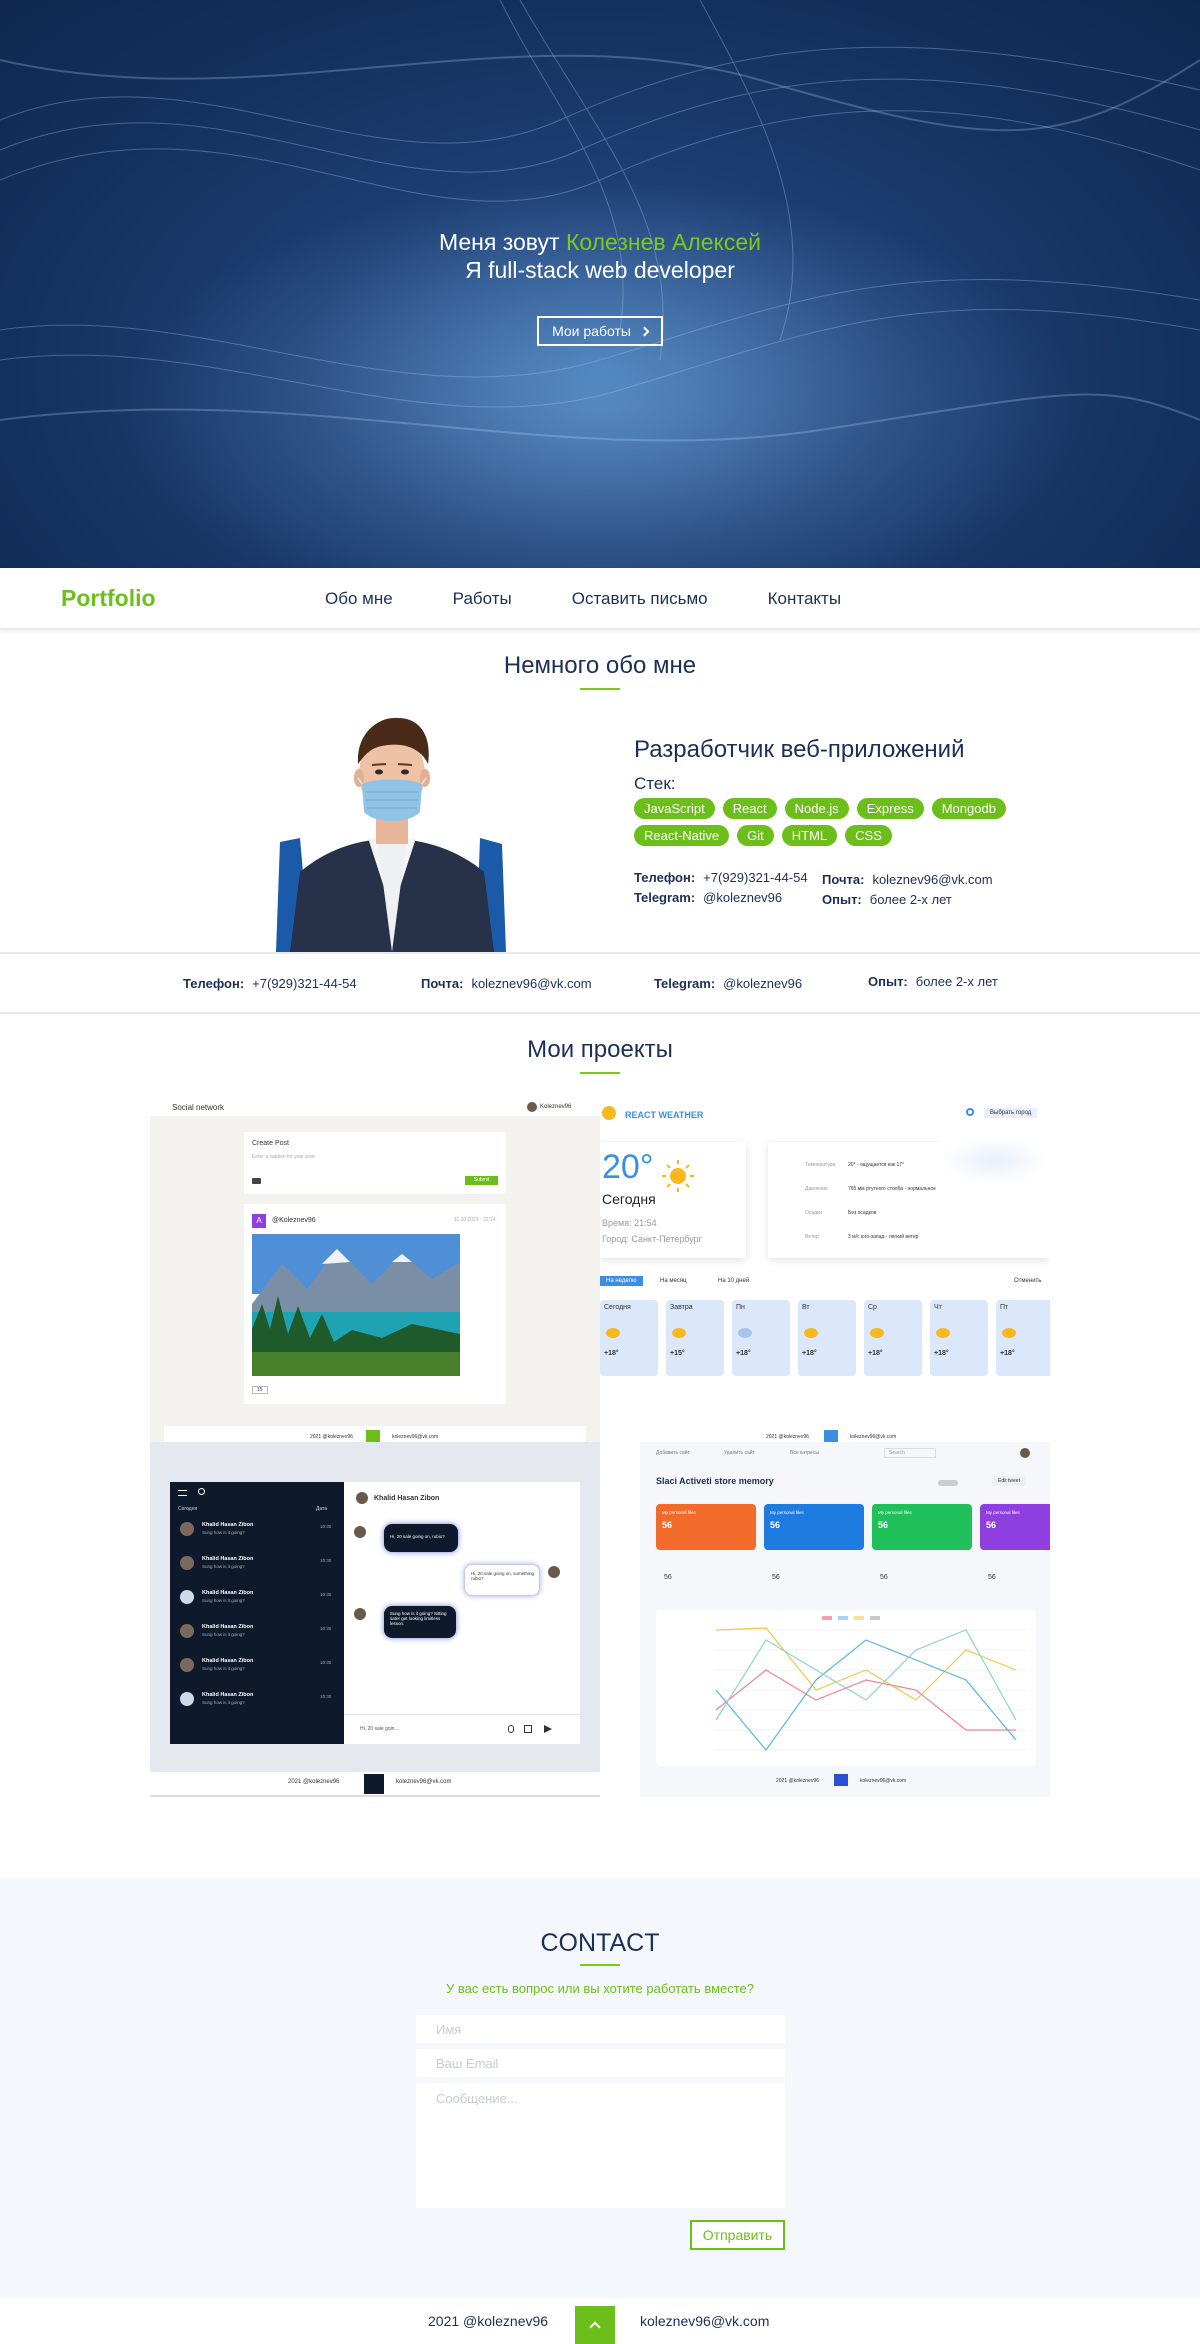 This screenshot has width=1200, height=2344. I want to click on detail-label: Осадки, so click(814, 1213).